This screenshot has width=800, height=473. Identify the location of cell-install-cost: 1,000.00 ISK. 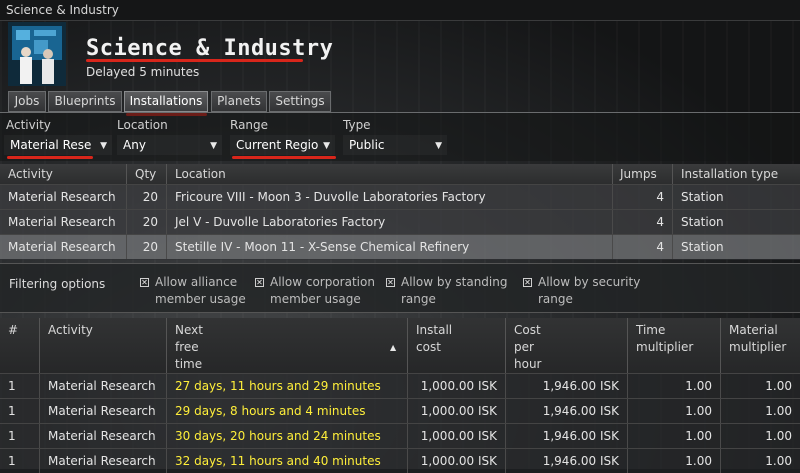
(457, 411).